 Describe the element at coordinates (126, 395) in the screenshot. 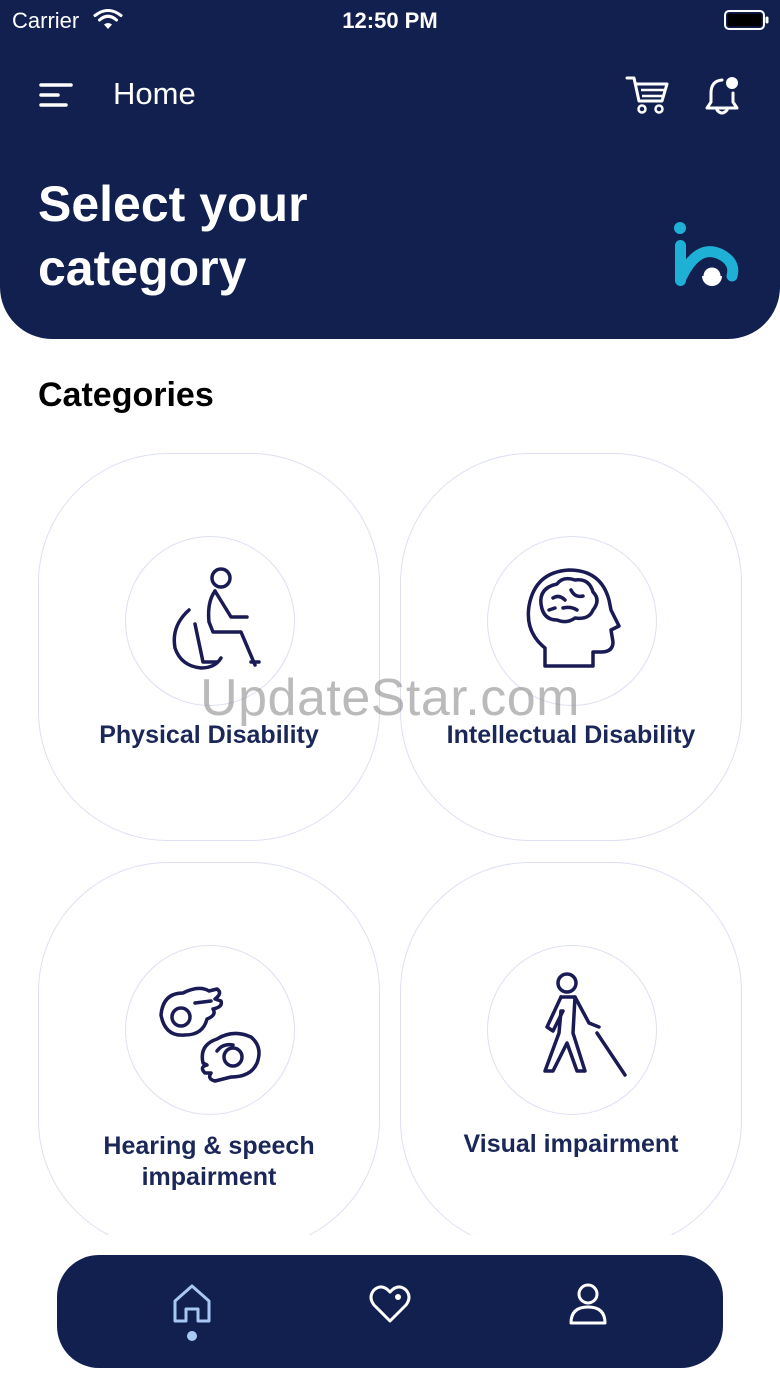

I see `categories-heading: Categories` at that location.